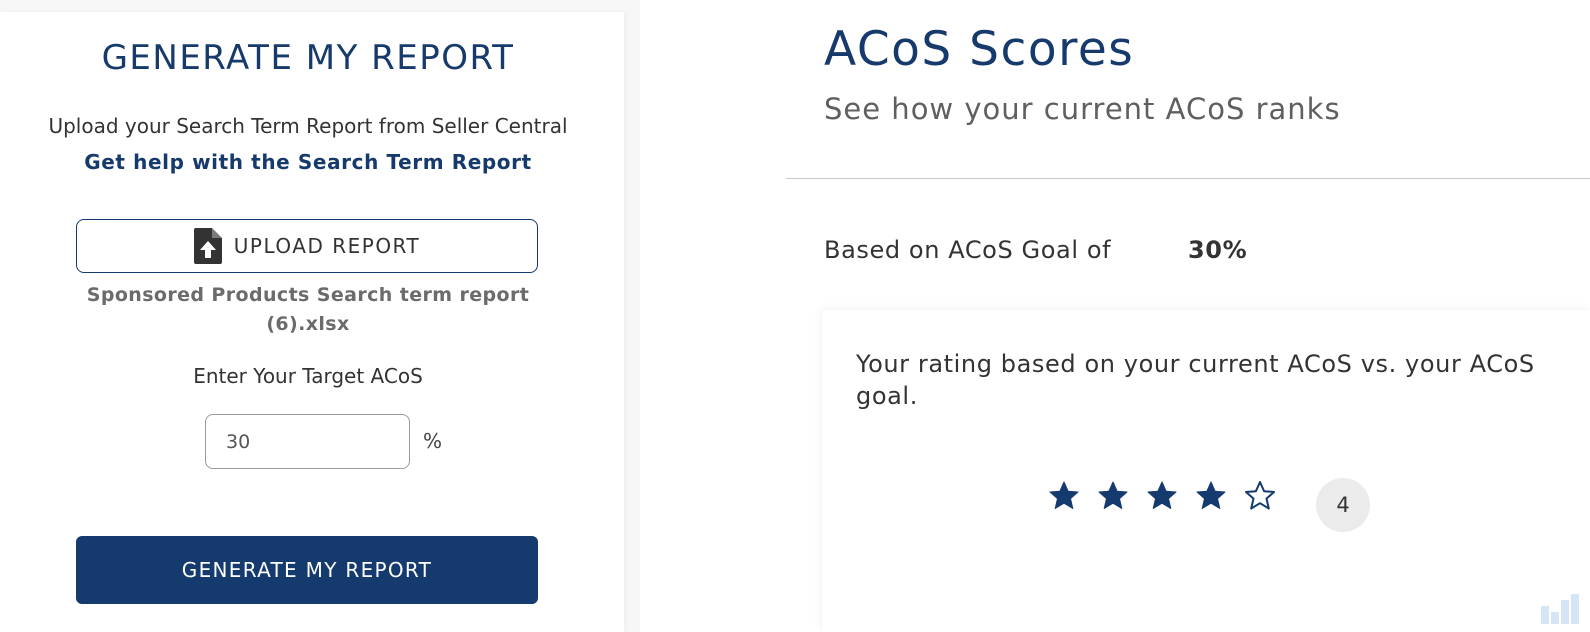 This screenshot has height=632, width=1590. Describe the element at coordinates (1082, 109) in the screenshot. I see `acos-scores-subtitle: See how your current ACoS ranks` at that location.